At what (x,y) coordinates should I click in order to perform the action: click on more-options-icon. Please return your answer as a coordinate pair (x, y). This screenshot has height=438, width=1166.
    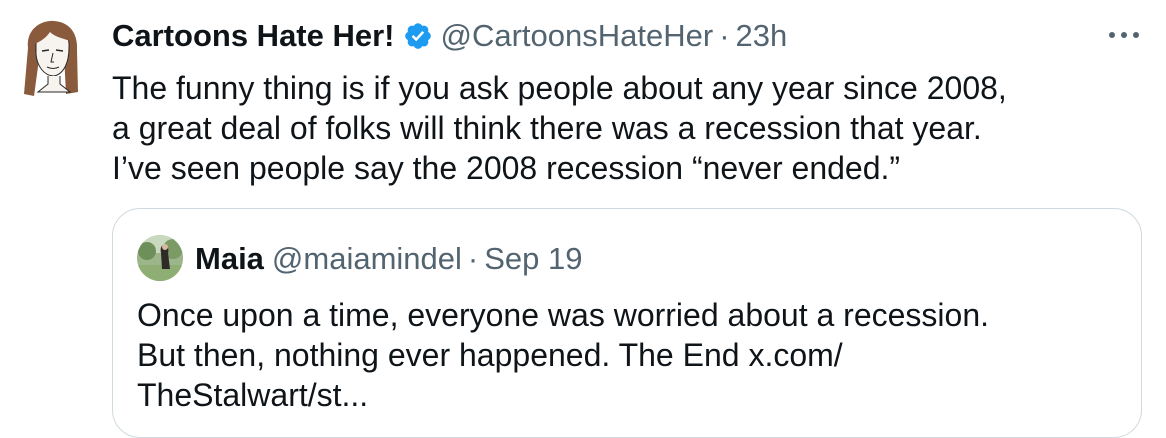
    Looking at the image, I should click on (1124, 35).